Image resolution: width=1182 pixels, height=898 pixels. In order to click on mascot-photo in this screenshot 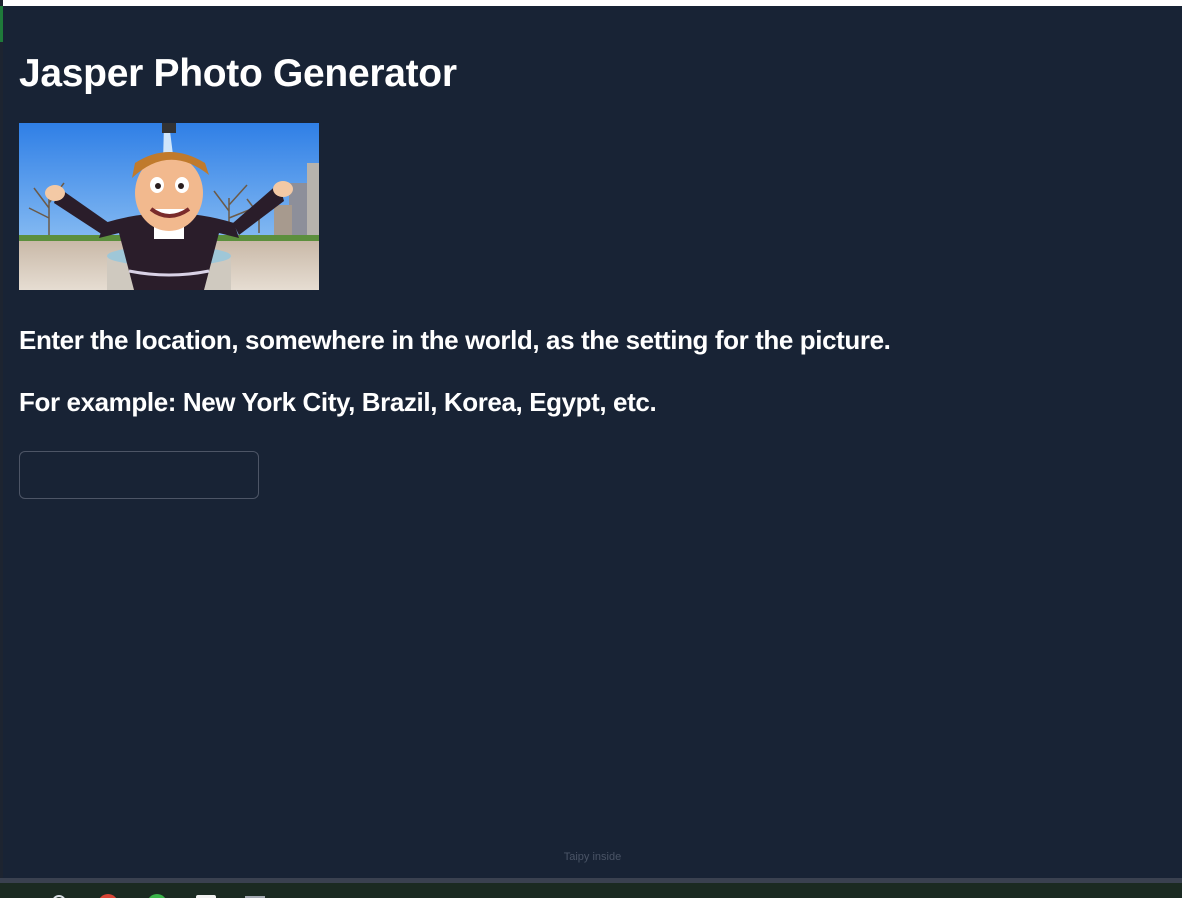, I will do `click(169, 206)`.